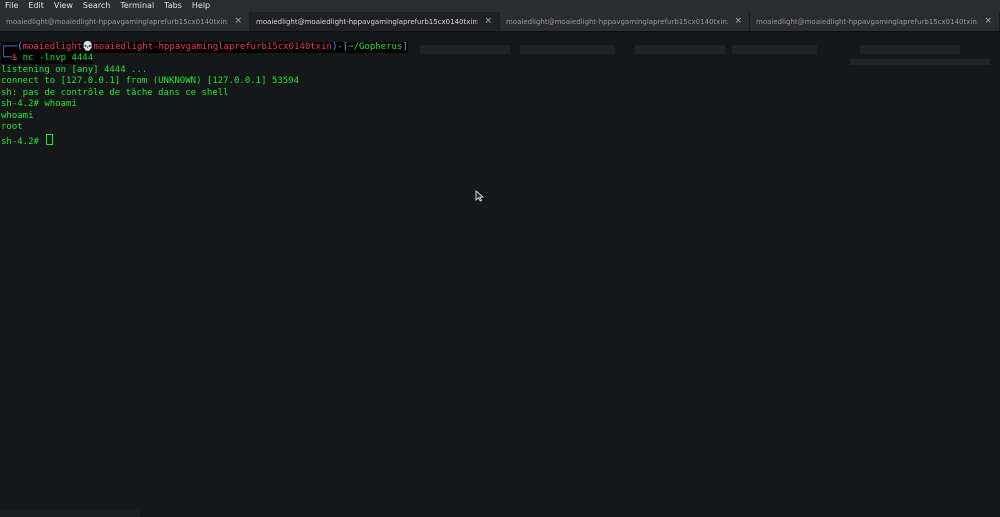 The height and width of the screenshot is (517, 1000). I want to click on prompt-arrow: └─, so click(6, 58).